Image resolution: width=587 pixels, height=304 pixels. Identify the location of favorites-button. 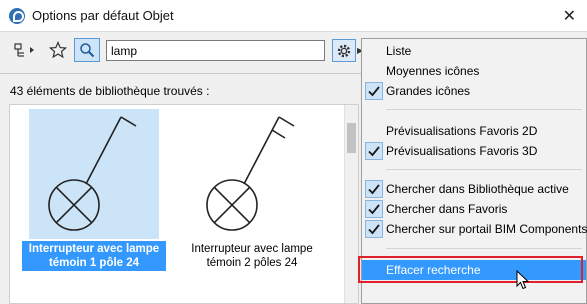
(58, 50).